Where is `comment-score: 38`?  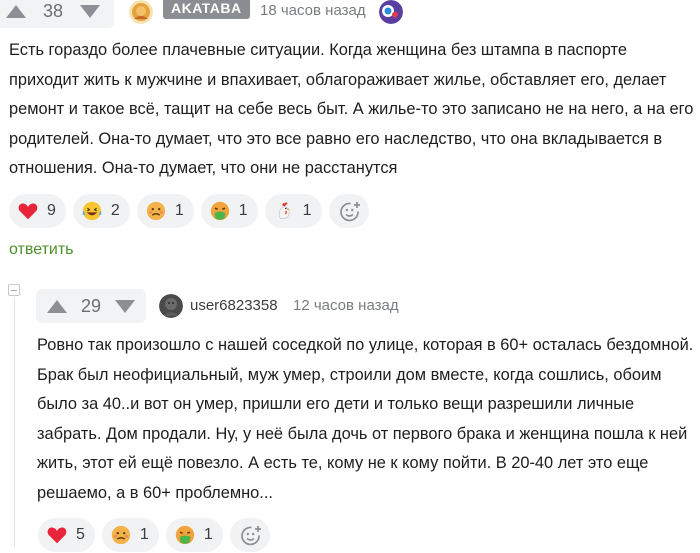
comment-score: 38 is located at coordinates (53, 10).